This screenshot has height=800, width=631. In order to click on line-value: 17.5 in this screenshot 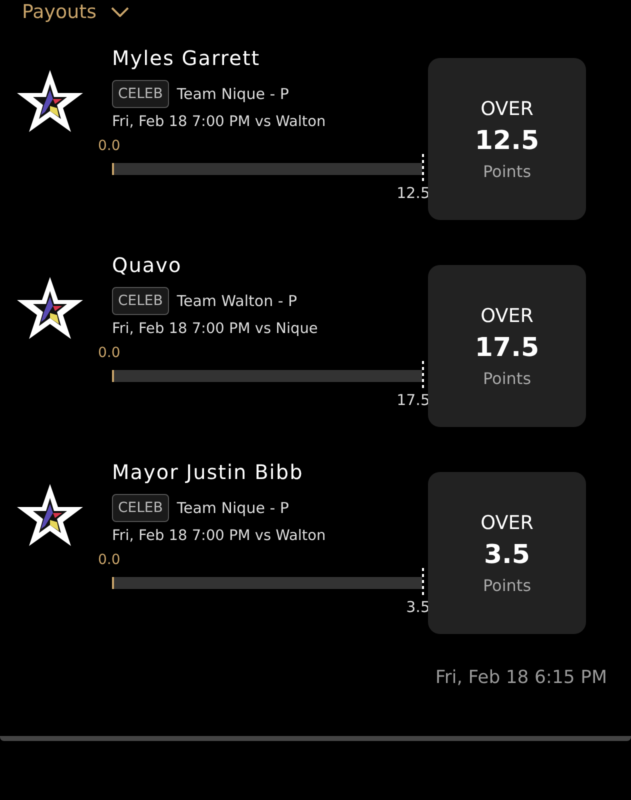, I will do `click(507, 347)`.